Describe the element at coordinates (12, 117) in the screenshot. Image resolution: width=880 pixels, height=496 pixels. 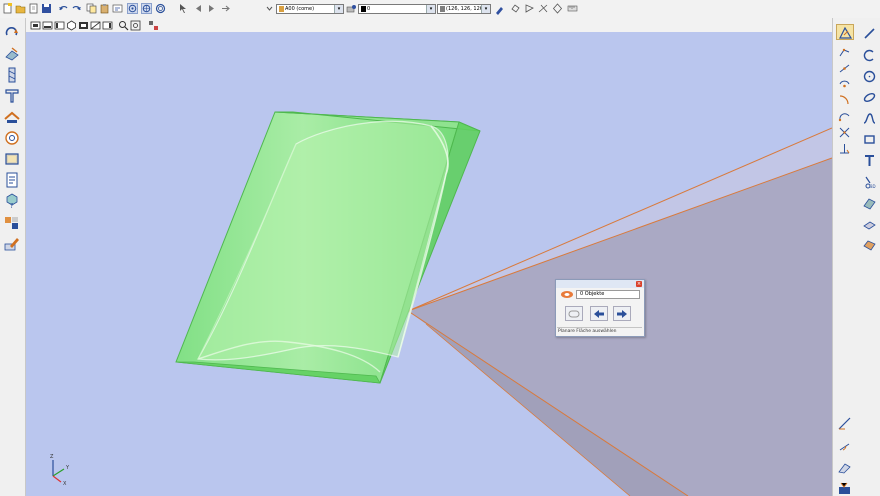
I see `roof-icon` at that location.